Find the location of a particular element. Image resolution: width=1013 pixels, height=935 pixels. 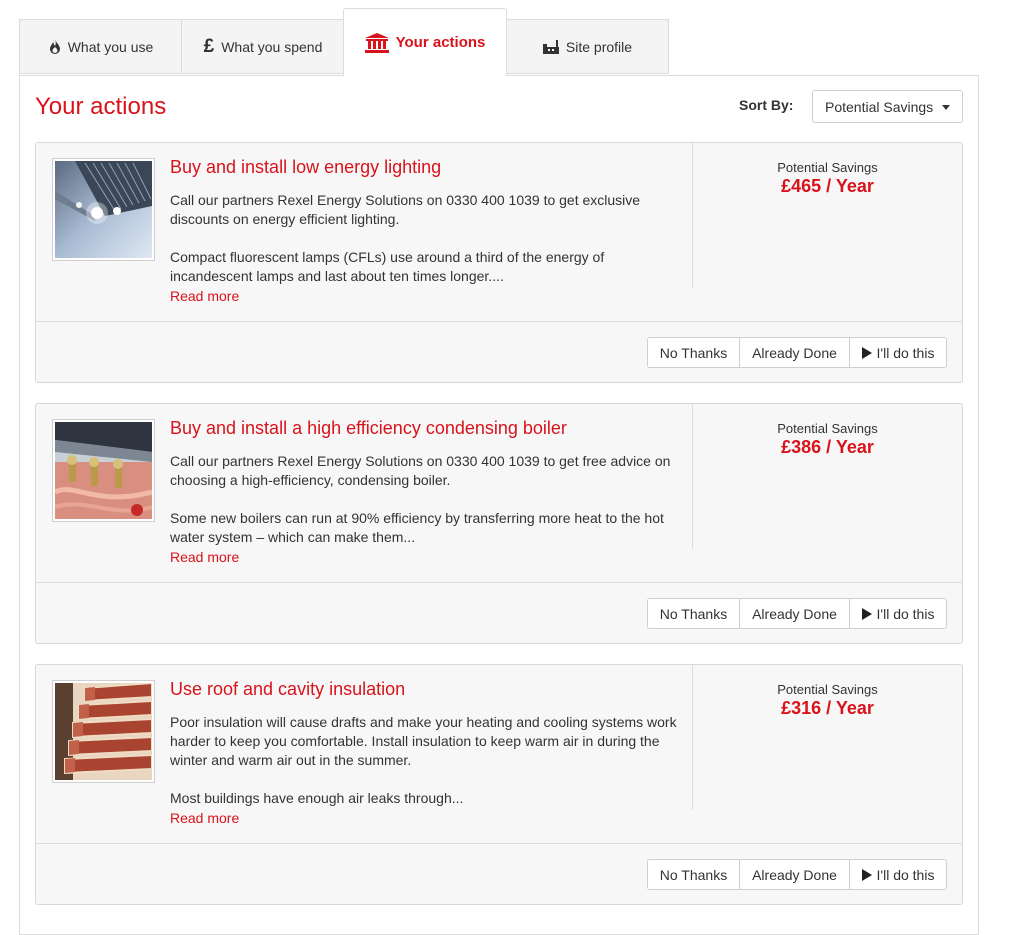

tab-what-you-use: What you use is located at coordinates (100, 46).